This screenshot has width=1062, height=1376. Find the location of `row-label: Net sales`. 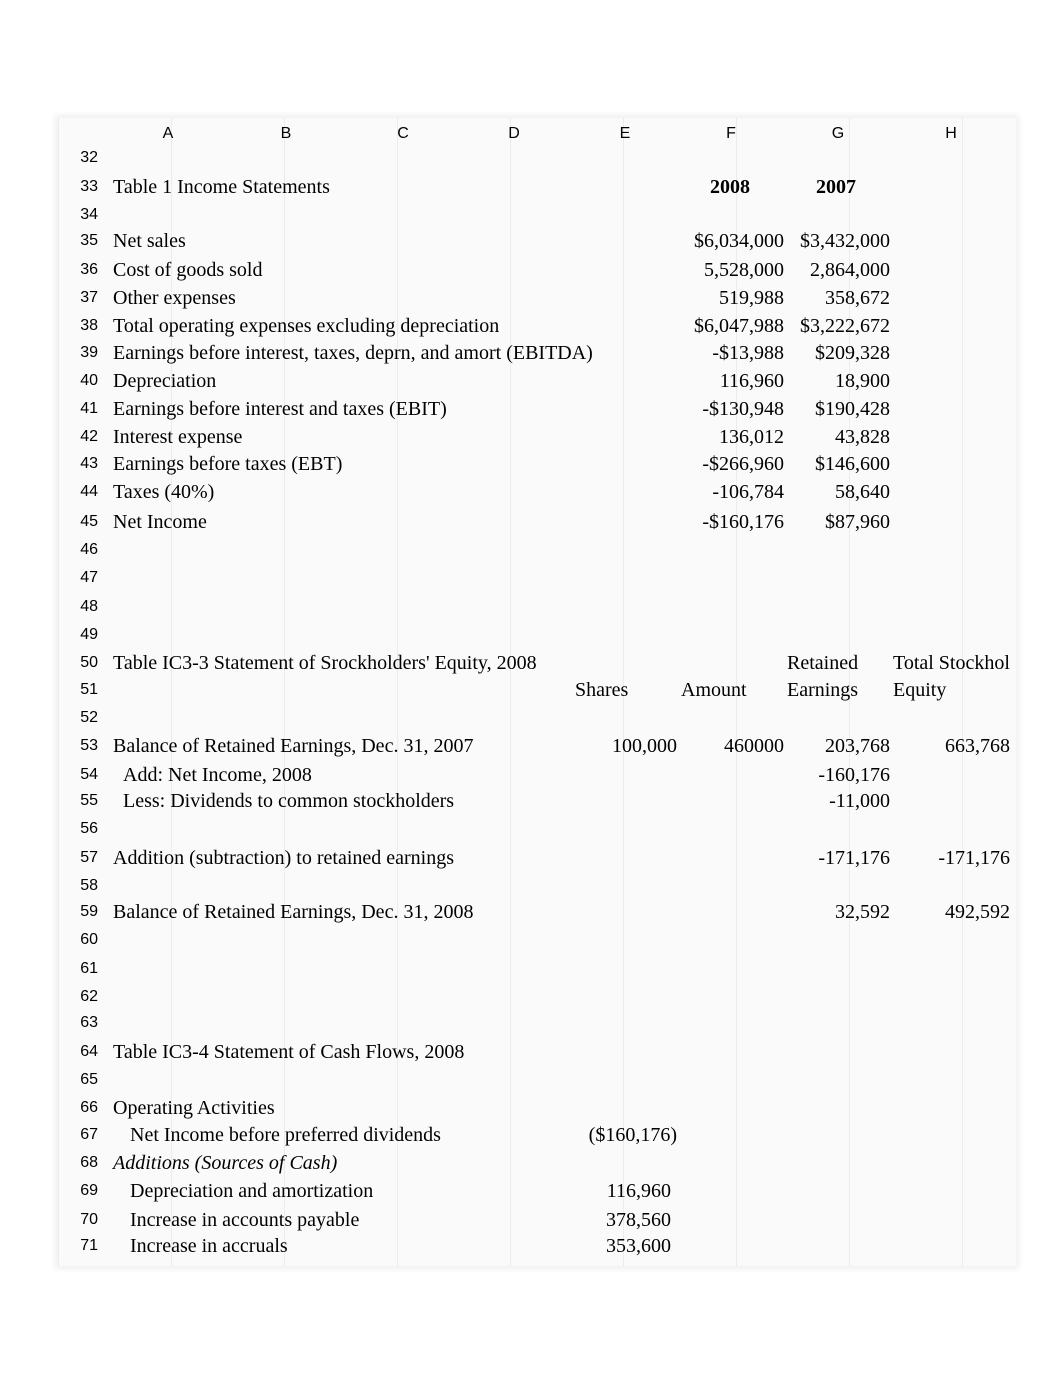

row-label: Net sales is located at coordinates (149, 241).